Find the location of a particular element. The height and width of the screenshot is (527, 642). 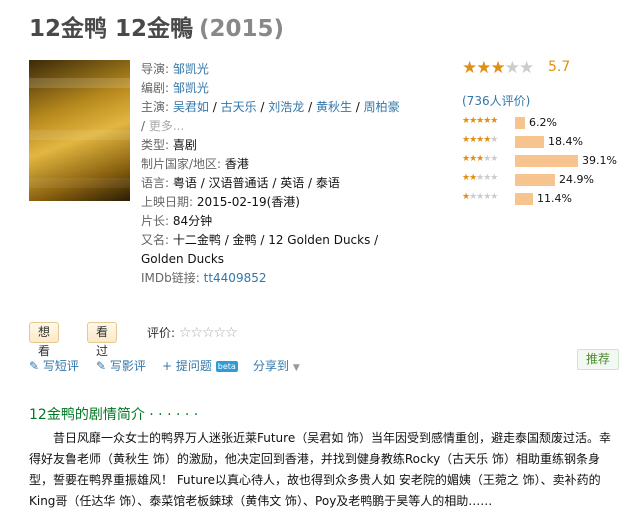

director-link: 邹凯光 is located at coordinates (191, 69).